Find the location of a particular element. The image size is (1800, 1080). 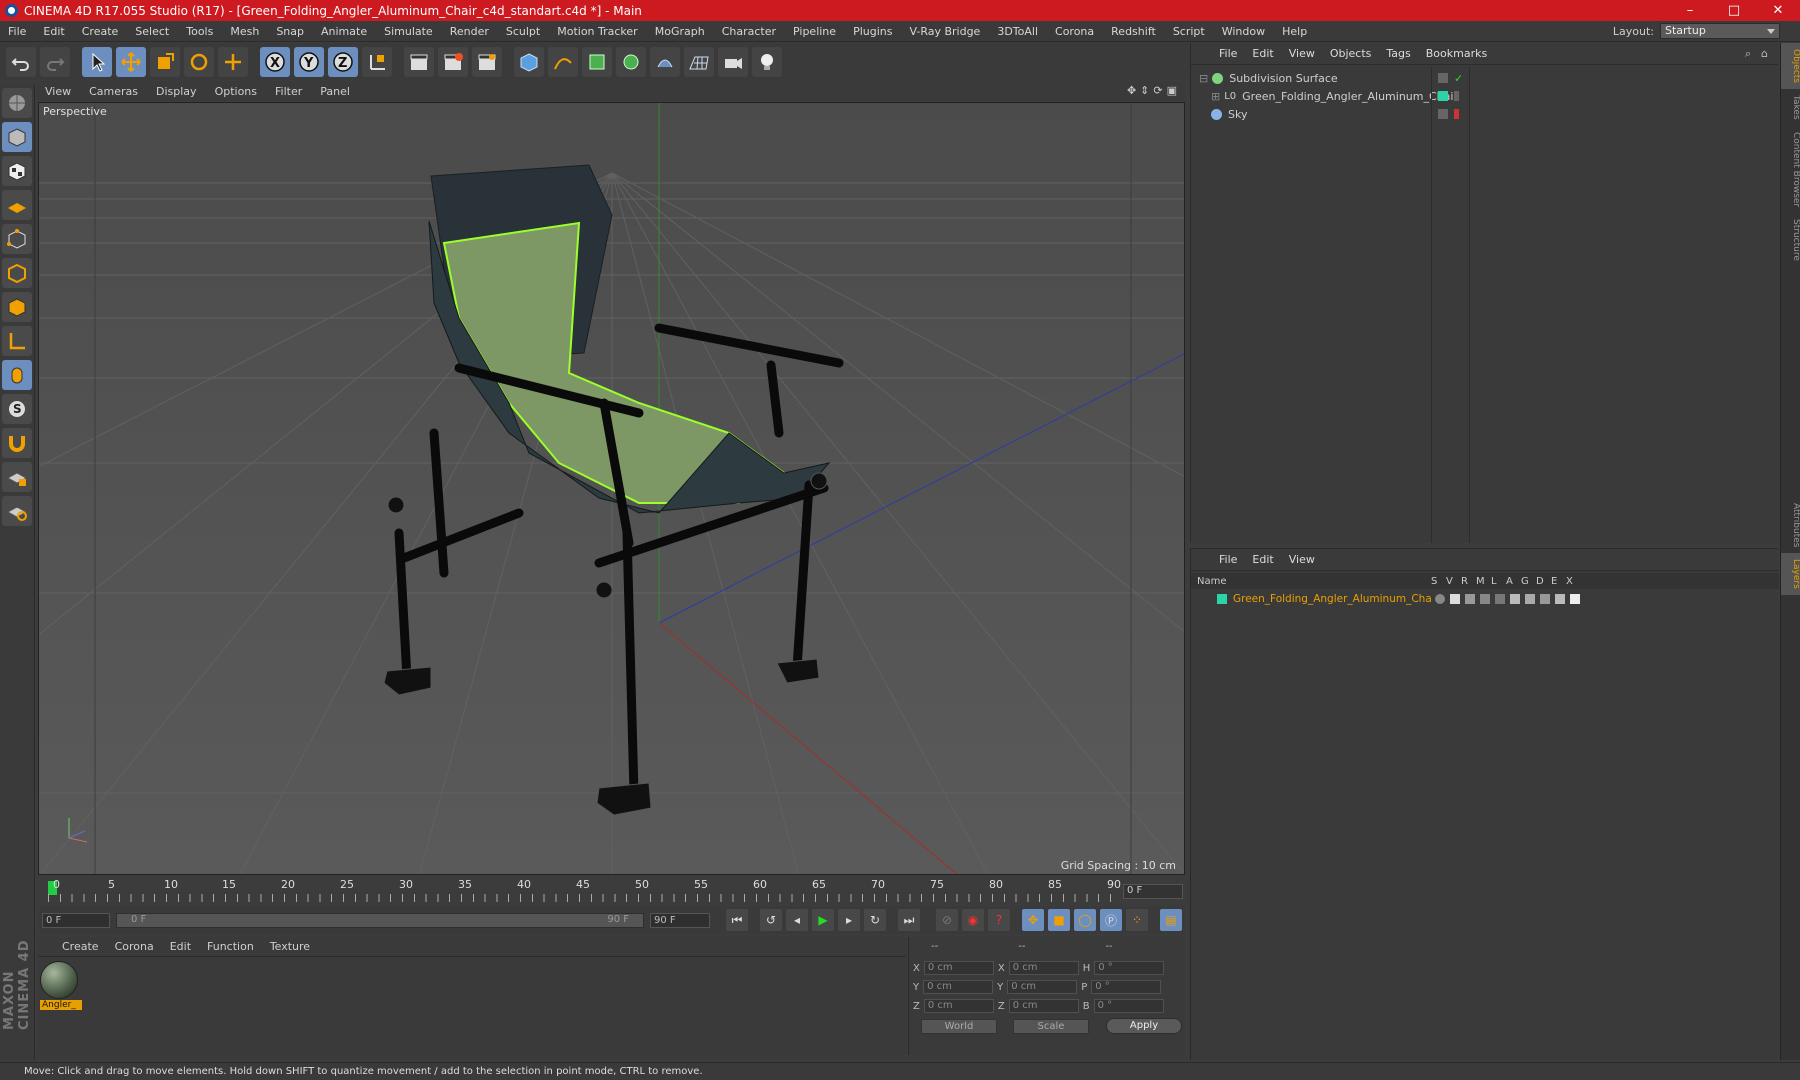

apply-button: Apply is located at coordinates (1144, 1026).